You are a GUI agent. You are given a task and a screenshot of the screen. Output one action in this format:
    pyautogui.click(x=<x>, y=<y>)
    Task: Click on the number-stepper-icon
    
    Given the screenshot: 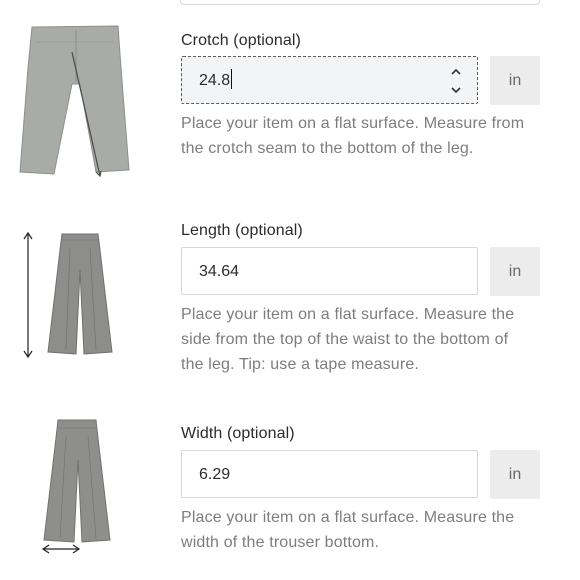 What is the action you would take?
    pyautogui.click(x=456, y=81)
    